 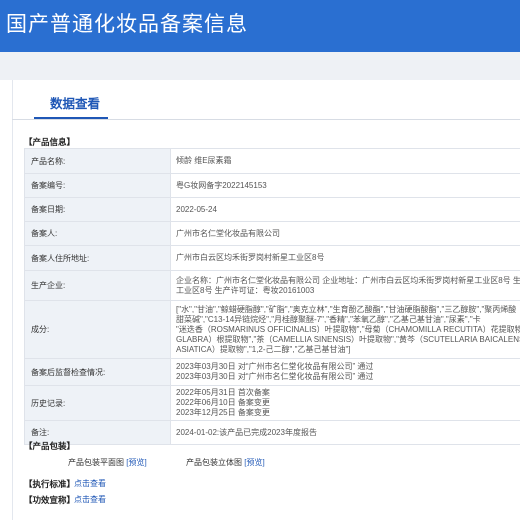 I want to click on remarks-value: 2024-01-02:该产品已完成2023年度报告, so click(x=345, y=432).